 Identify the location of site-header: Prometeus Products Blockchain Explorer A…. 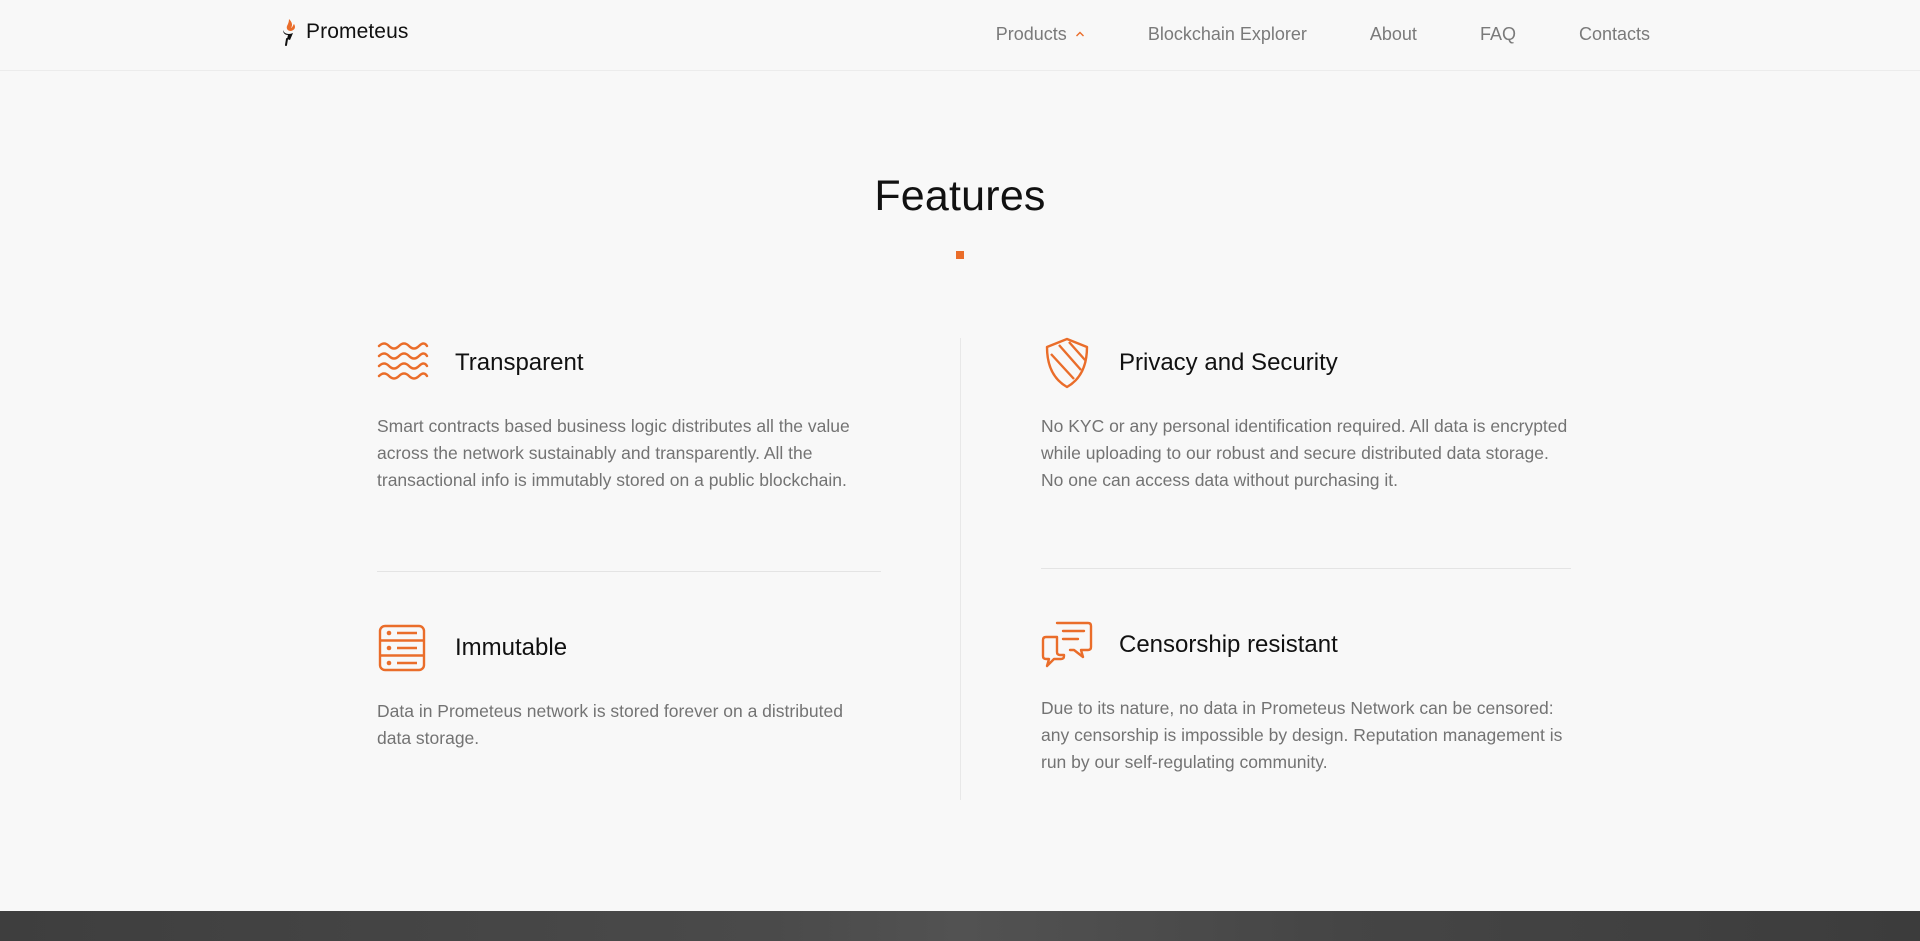
(960, 35).